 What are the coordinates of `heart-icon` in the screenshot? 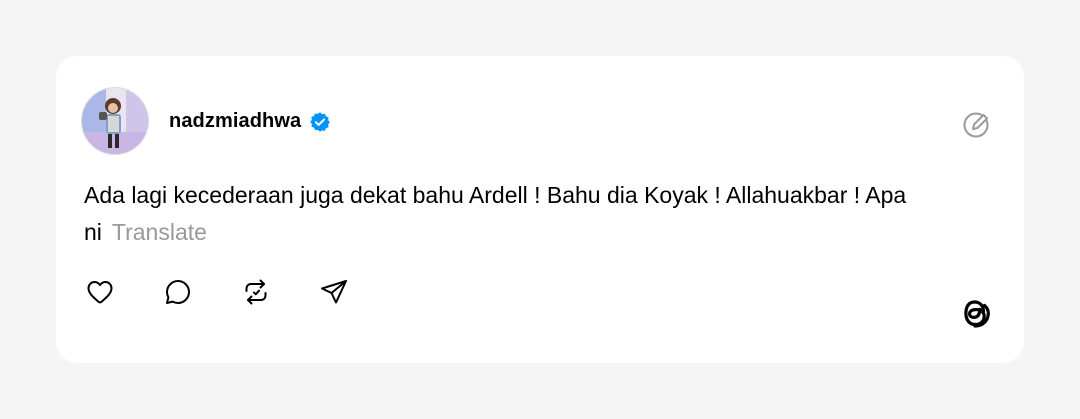 It's located at (100, 292).